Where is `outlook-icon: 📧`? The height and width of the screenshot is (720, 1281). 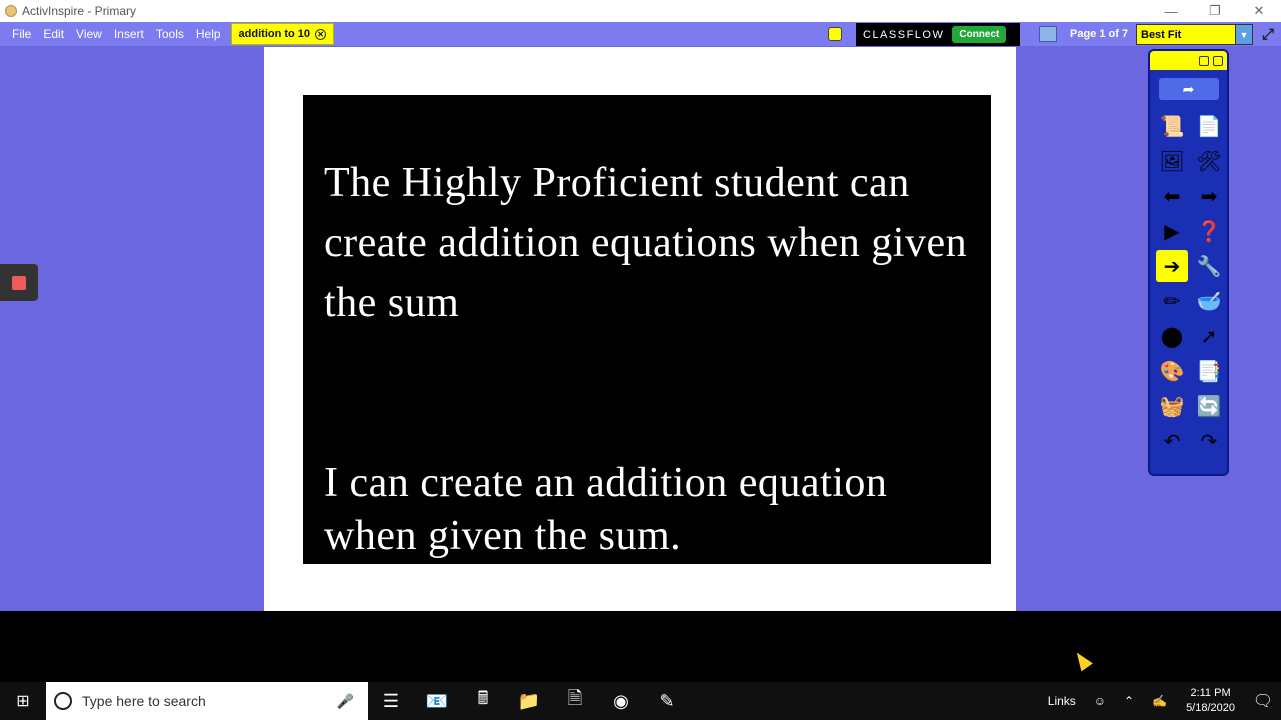
outlook-icon: 📧 is located at coordinates (437, 701).